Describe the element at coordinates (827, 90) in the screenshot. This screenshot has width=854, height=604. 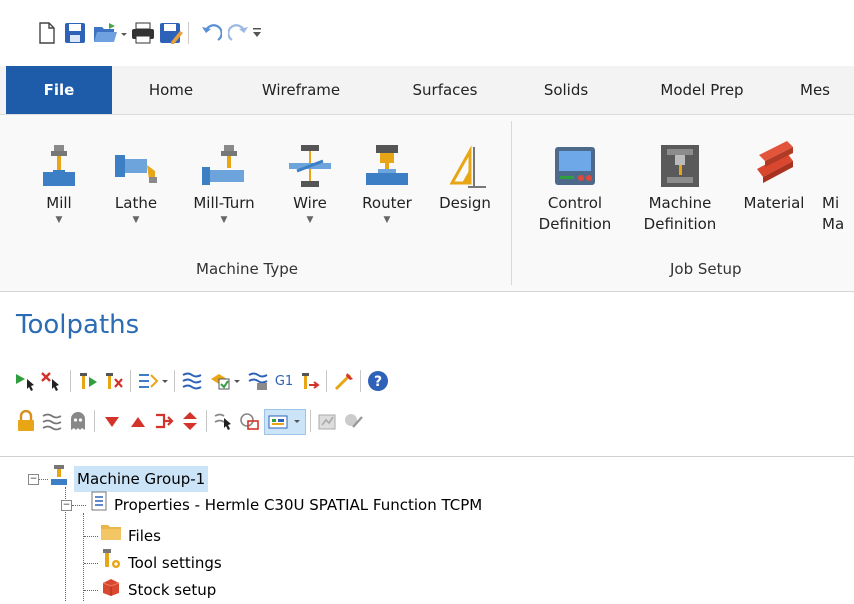
I see `tab-mesh: Mes` at that location.